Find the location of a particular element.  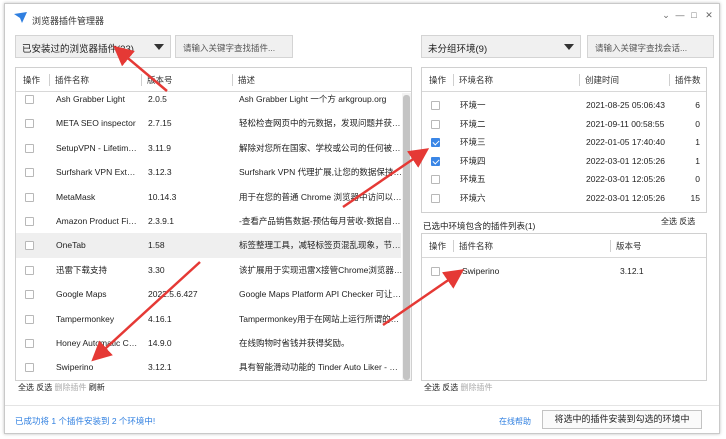

plugin-name: Google Maps is located at coordinates (81, 294).